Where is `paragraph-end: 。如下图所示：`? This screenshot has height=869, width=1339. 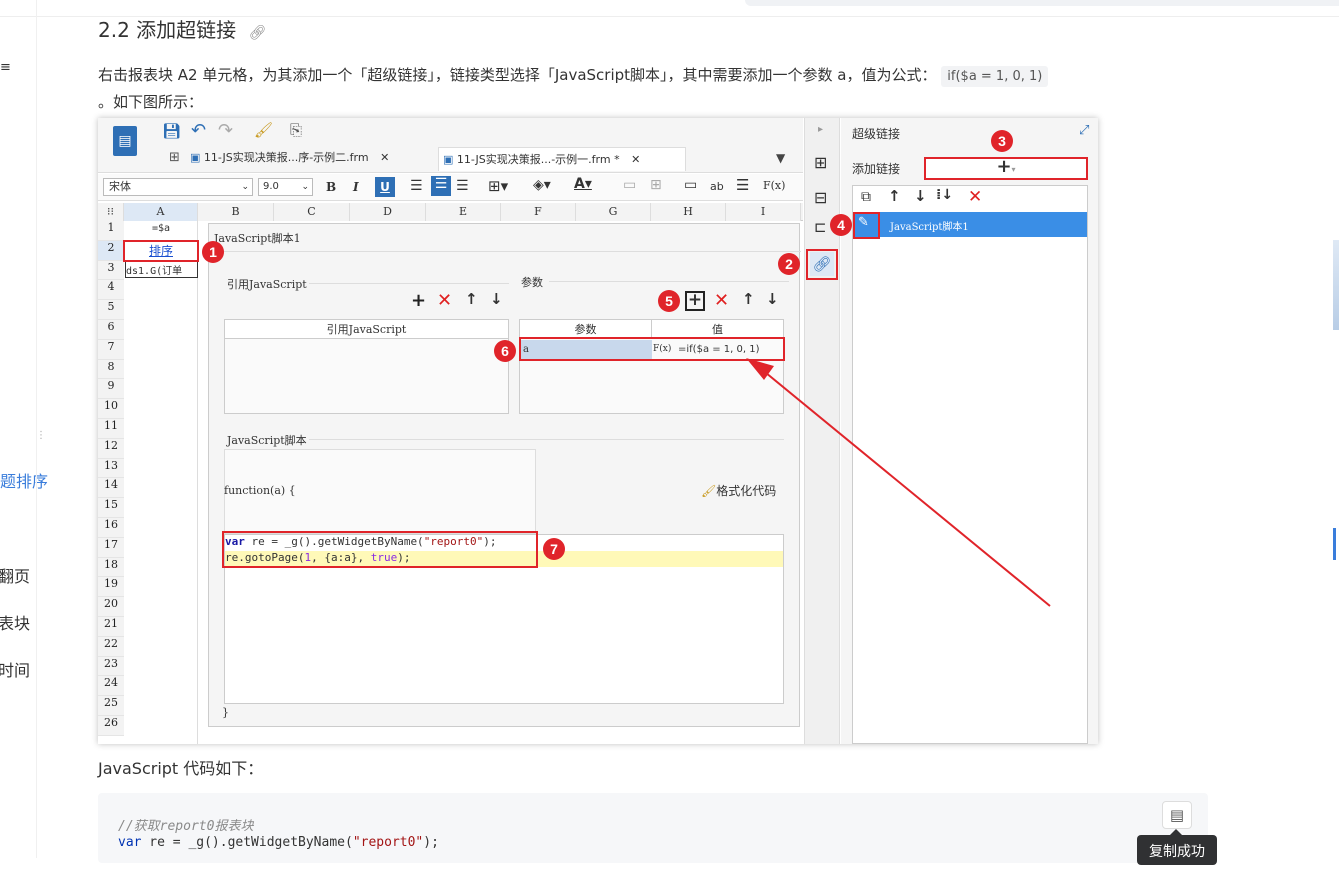 paragraph-end: 。如下图所示： is located at coordinates (151, 102).